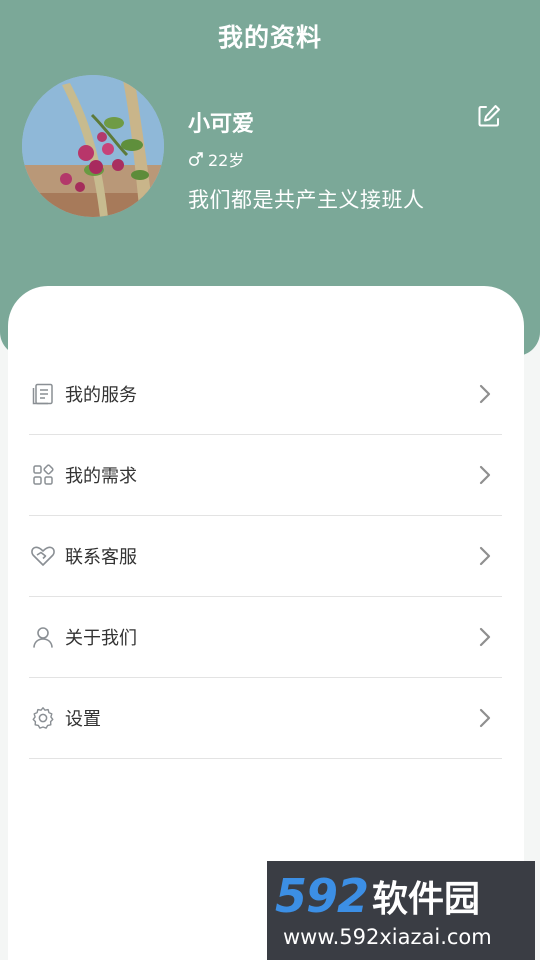 This screenshot has width=540, height=960. What do you see at coordinates (226, 160) in the screenshot?
I see `user-age: 22岁` at bounding box center [226, 160].